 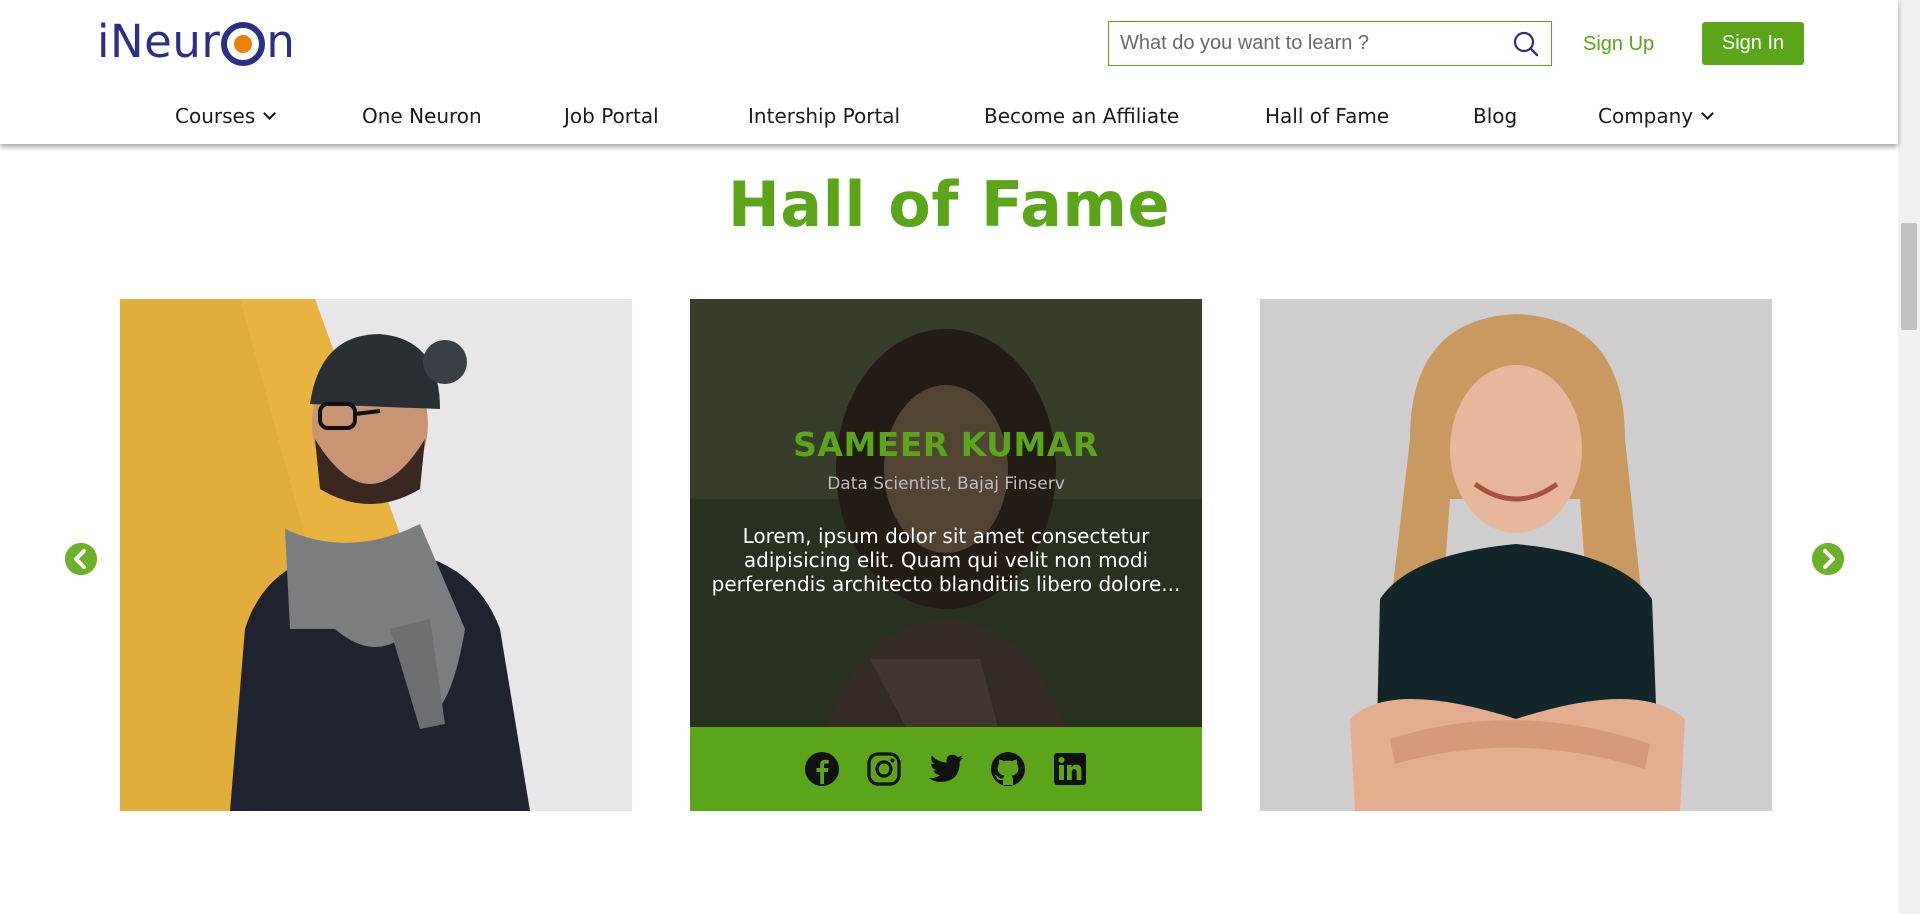 What do you see at coordinates (946, 484) in the screenshot?
I see `person-role: Data Scientist, Bajaj Finserv` at bounding box center [946, 484].